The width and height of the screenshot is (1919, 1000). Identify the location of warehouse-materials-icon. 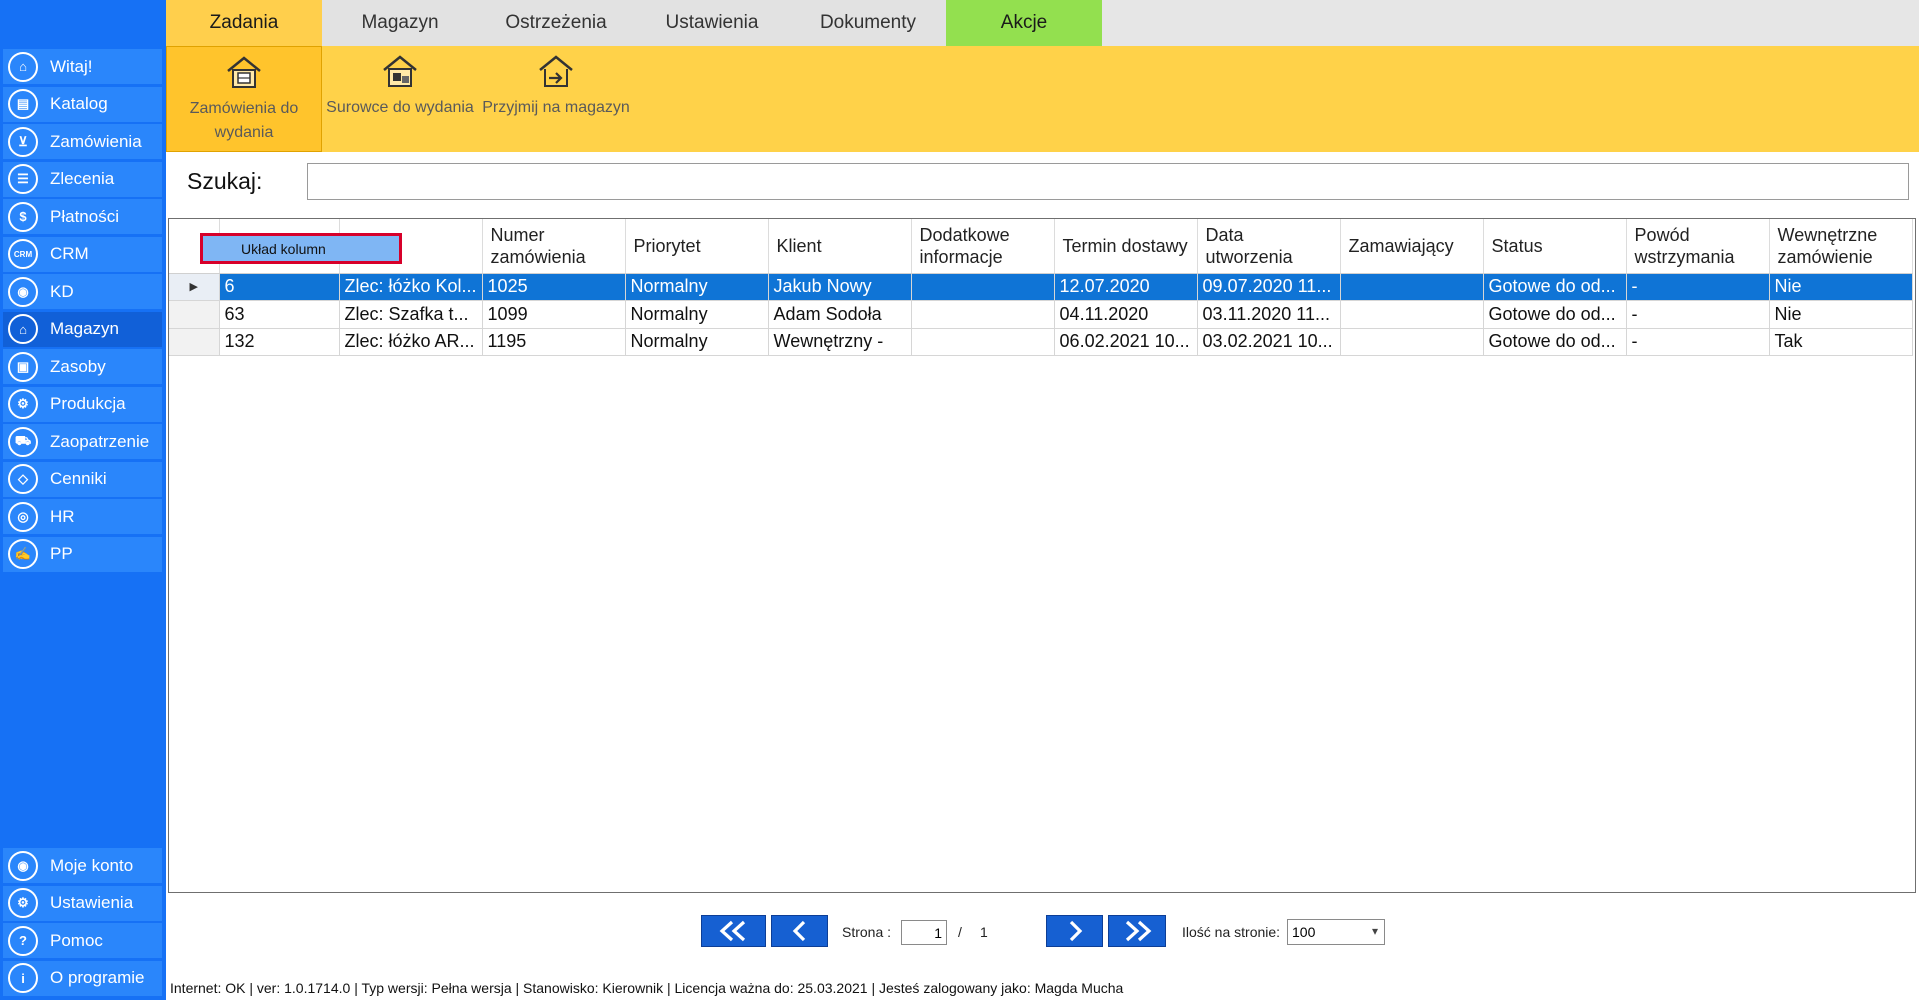
(400, 71).